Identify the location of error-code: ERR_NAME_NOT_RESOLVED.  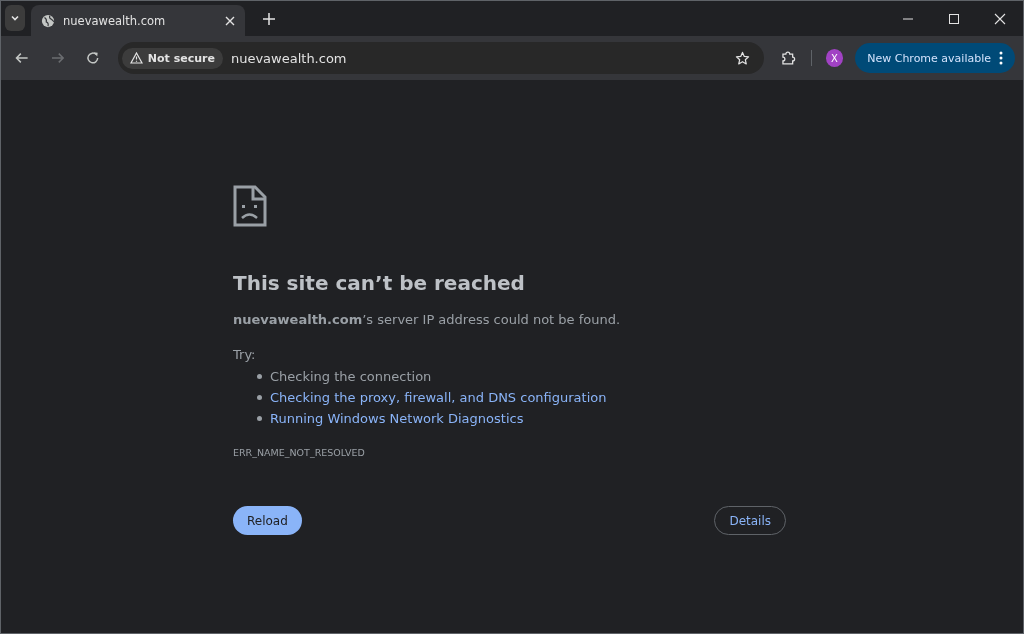
(299, 452).